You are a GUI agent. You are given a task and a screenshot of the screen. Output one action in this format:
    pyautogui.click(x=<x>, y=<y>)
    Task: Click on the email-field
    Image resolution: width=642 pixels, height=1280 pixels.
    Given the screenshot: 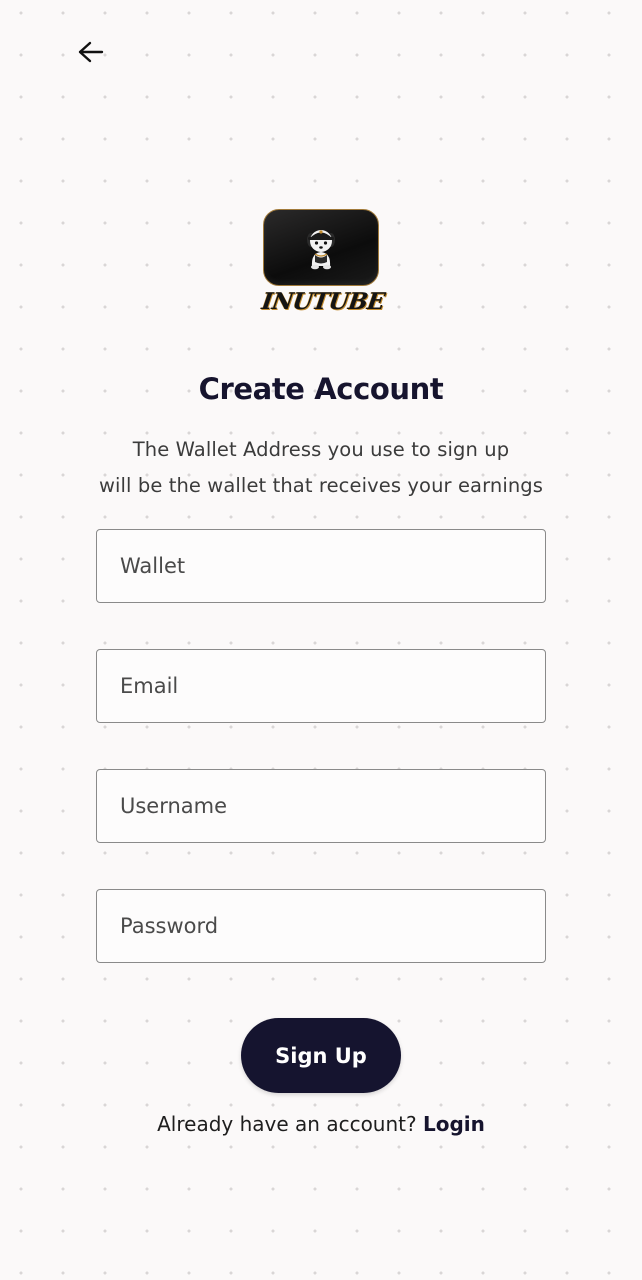 What is the action you would take?
    pyautogui.click(x=321, y=686)
    